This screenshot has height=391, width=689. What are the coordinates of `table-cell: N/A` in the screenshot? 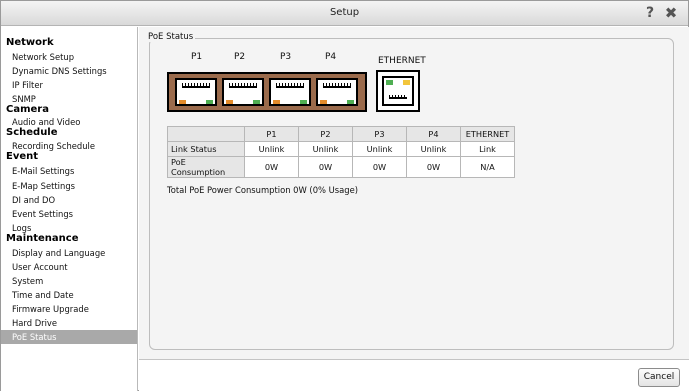 It's located at (487, 167).